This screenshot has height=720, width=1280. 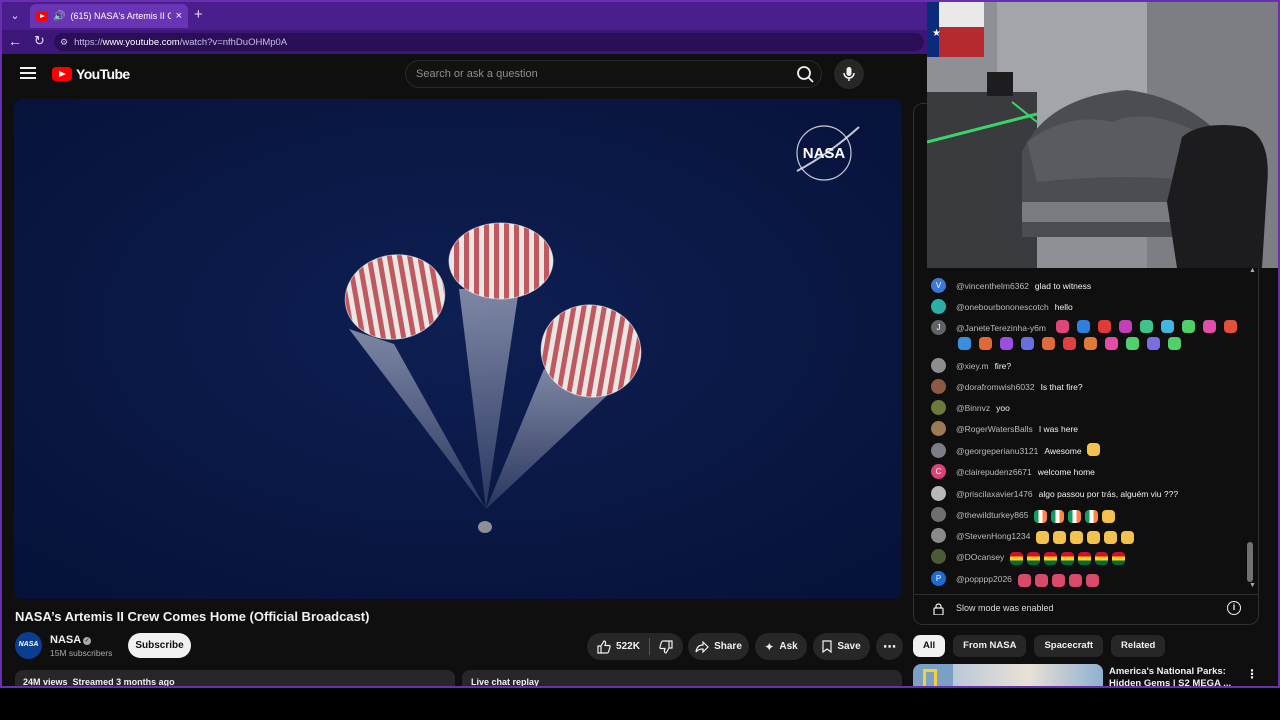 I want to click on emoji-row, so click(x=1087, y=537).